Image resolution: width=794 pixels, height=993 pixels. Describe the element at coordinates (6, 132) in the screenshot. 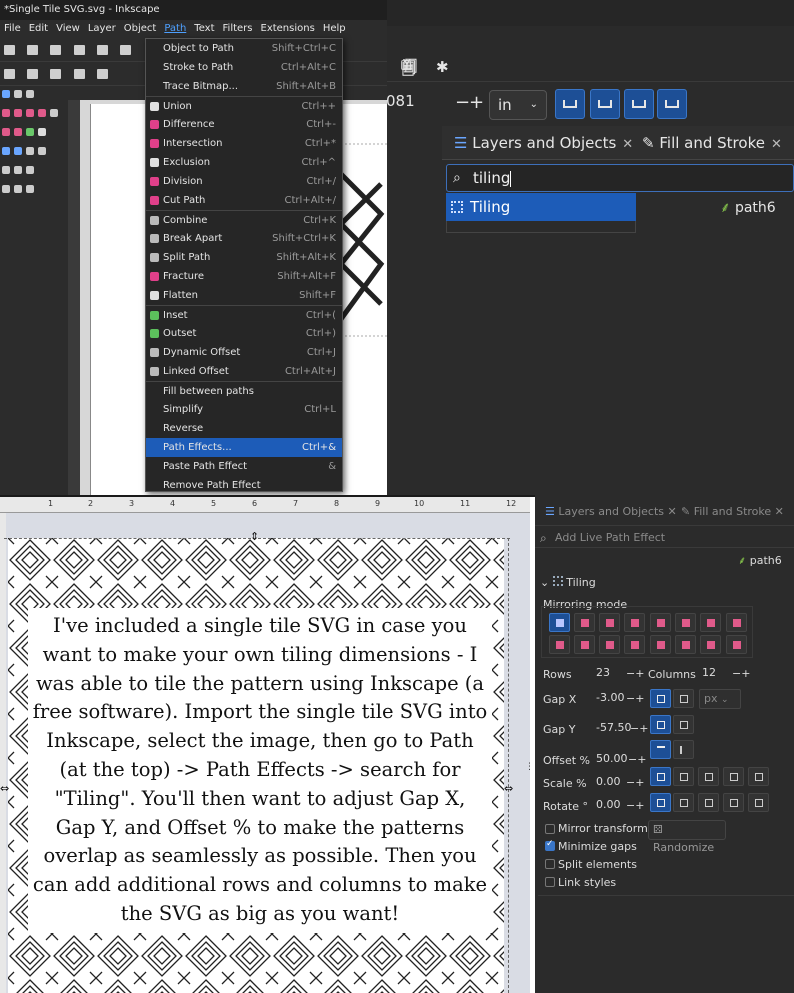

I see `pen-tool-icon` at that location.